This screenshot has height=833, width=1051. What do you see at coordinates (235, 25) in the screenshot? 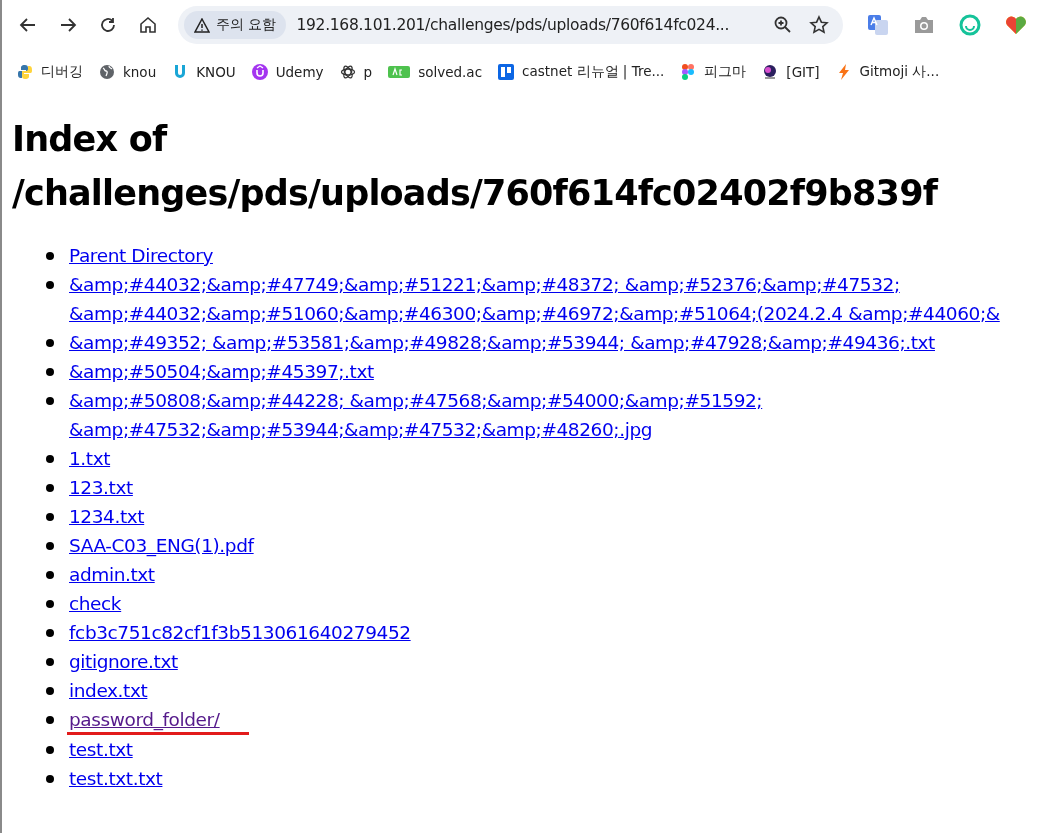
I see `security-chip: 주의 요함` at bounding box center [235, 25].